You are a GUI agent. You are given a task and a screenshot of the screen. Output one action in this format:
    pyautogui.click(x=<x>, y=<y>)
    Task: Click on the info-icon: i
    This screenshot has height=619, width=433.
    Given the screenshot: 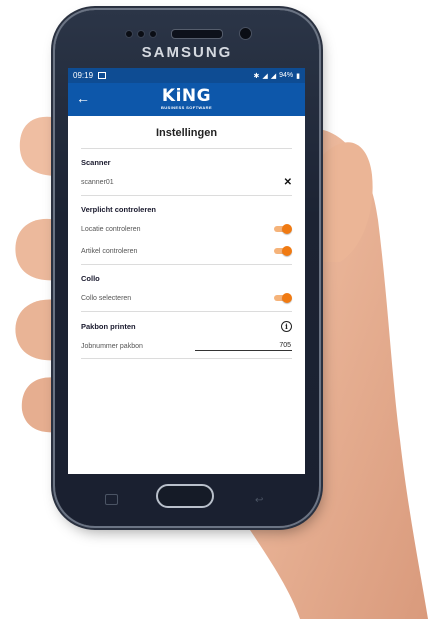 What is the action you would take?
    pyautogui.click(x=286, y=326)
    